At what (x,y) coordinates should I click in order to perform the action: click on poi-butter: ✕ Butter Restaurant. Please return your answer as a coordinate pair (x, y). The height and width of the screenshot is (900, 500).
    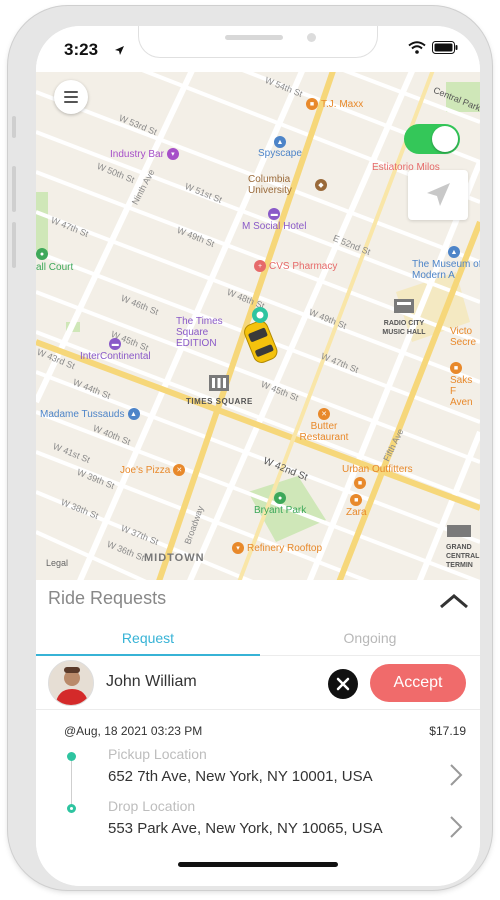
    Looking at the image, I should click on (324, 425).